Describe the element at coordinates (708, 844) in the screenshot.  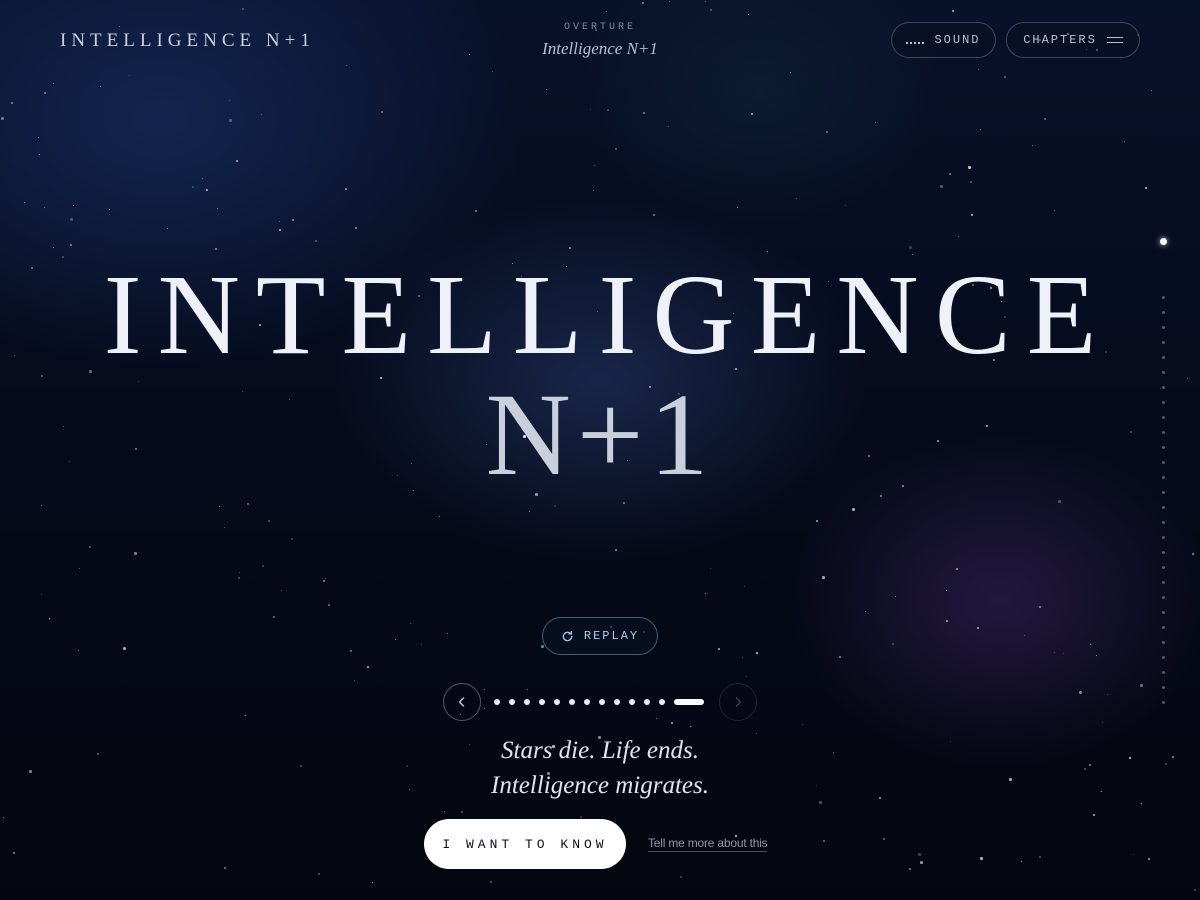
I see `tell-me-more-link: Tell me more about this` at that location.